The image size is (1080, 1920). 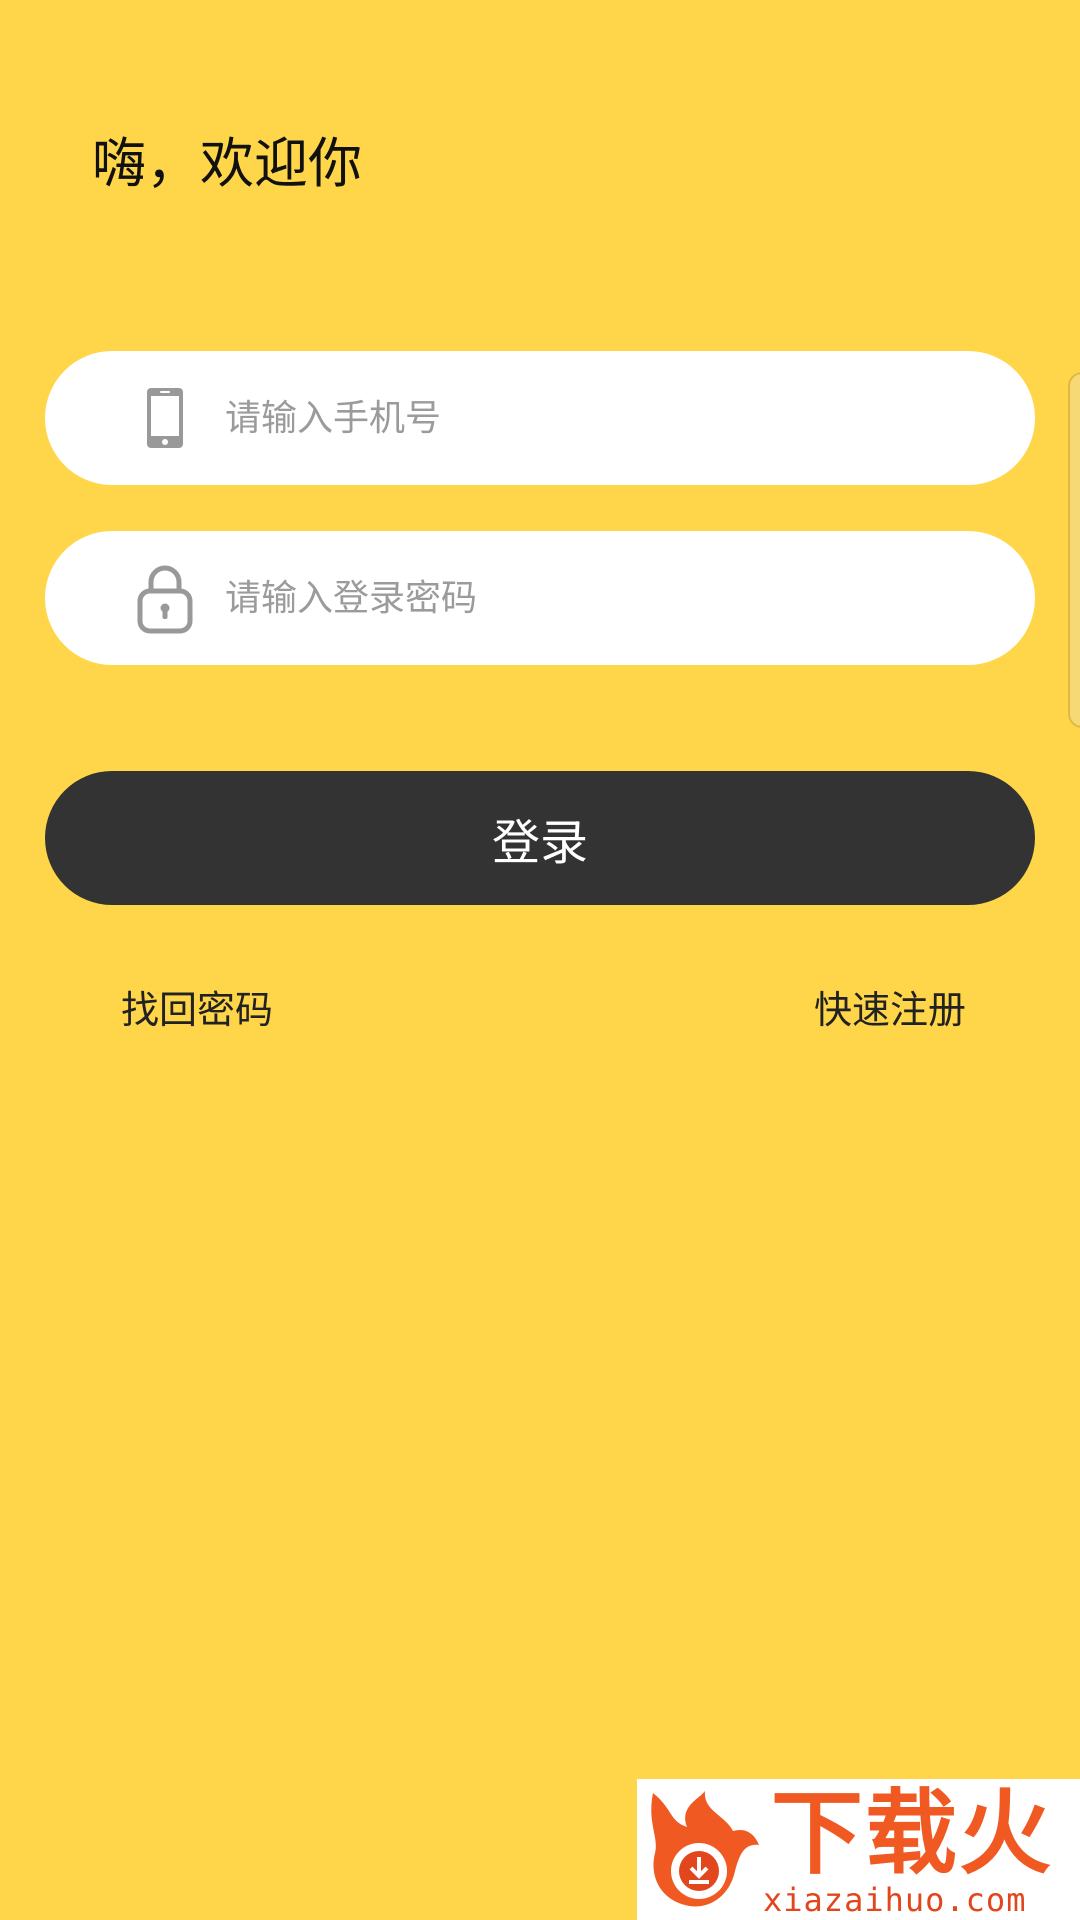 What do you see at coordinates (165, 599) in the screenshot?
I see `lock-icon` at bounding box center [165, 599].